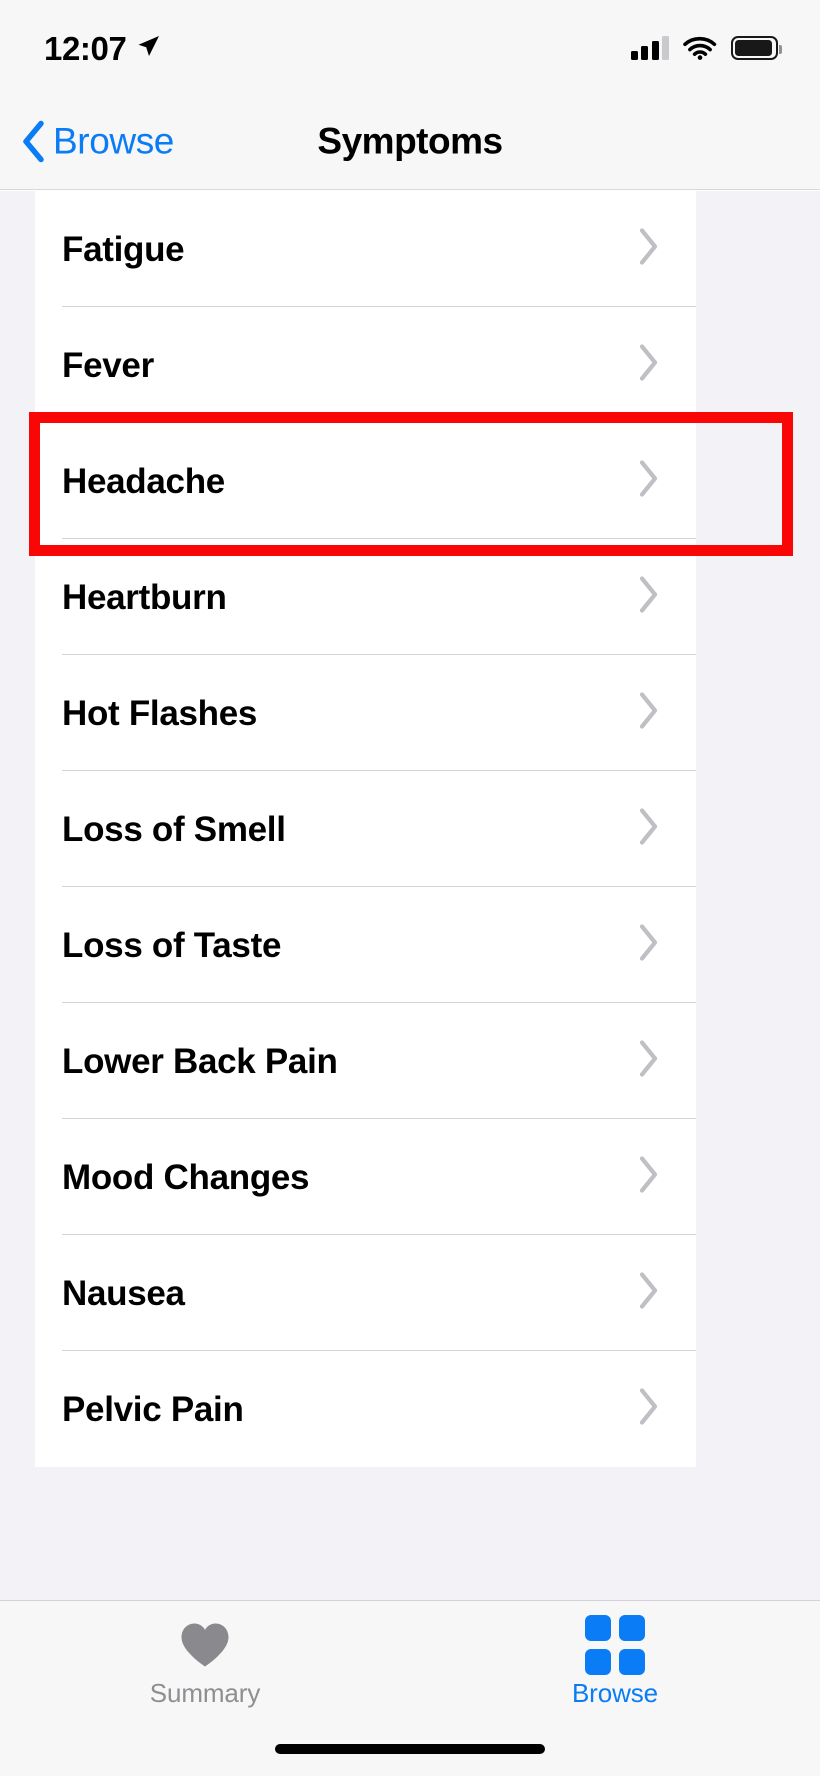  Describe the element at coordinates (365, 1177) in the screenshot. I see `list-item: Mood Changes` at that location.